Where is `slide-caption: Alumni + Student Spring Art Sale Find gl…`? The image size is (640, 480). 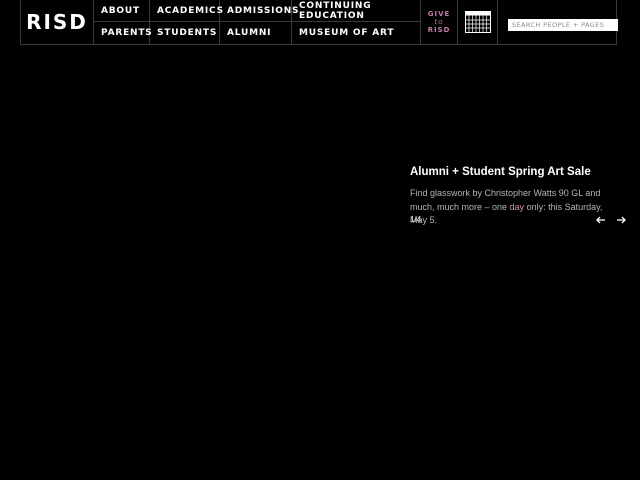
slide-caption: Alumni + Student Spring Art Sale Find gl… is located at coordinates (512, 197).